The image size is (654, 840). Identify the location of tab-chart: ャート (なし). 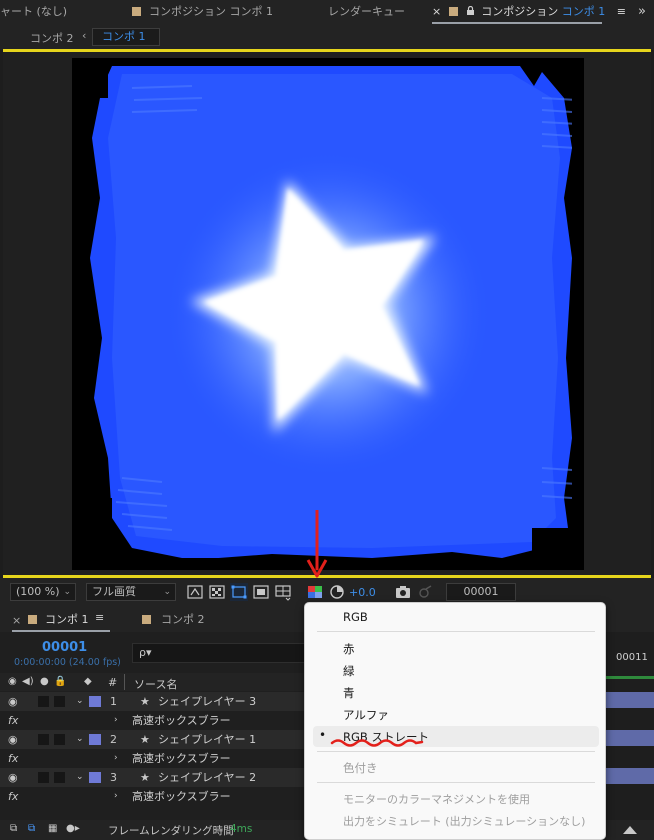
(33, 13).